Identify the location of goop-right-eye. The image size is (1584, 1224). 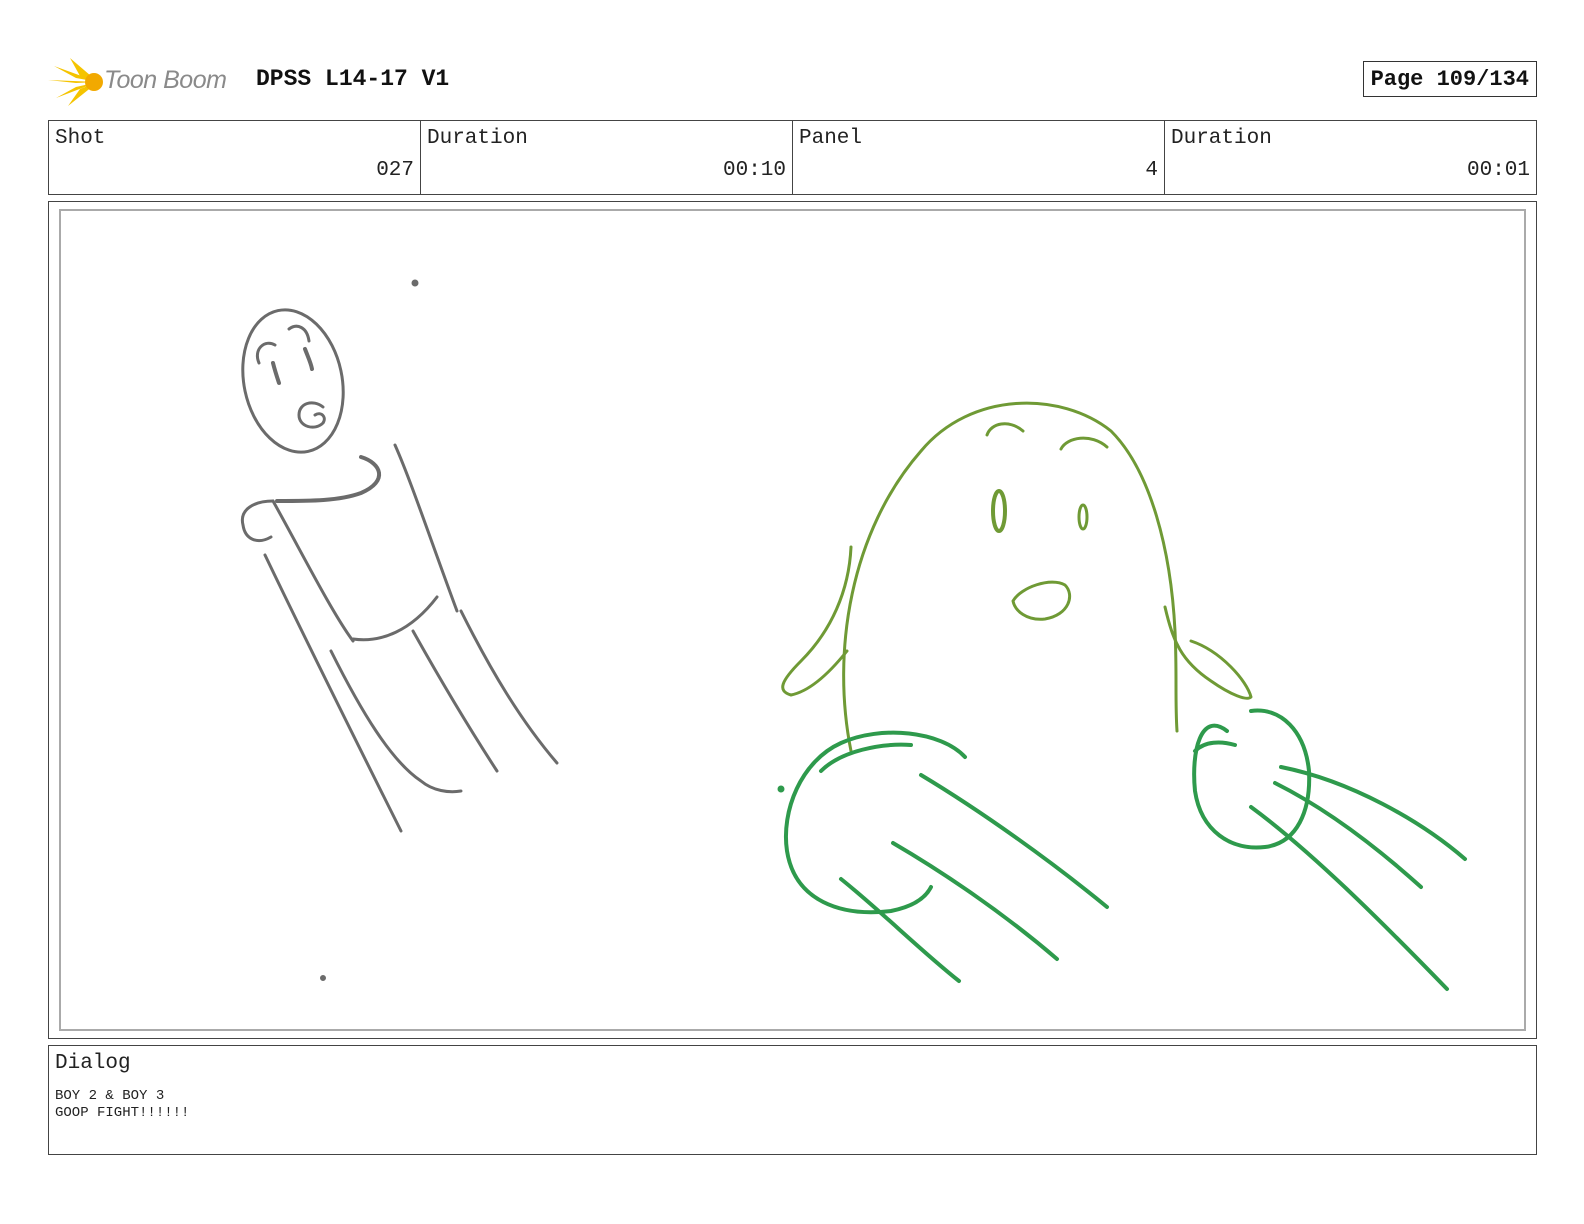
(1083, 517).